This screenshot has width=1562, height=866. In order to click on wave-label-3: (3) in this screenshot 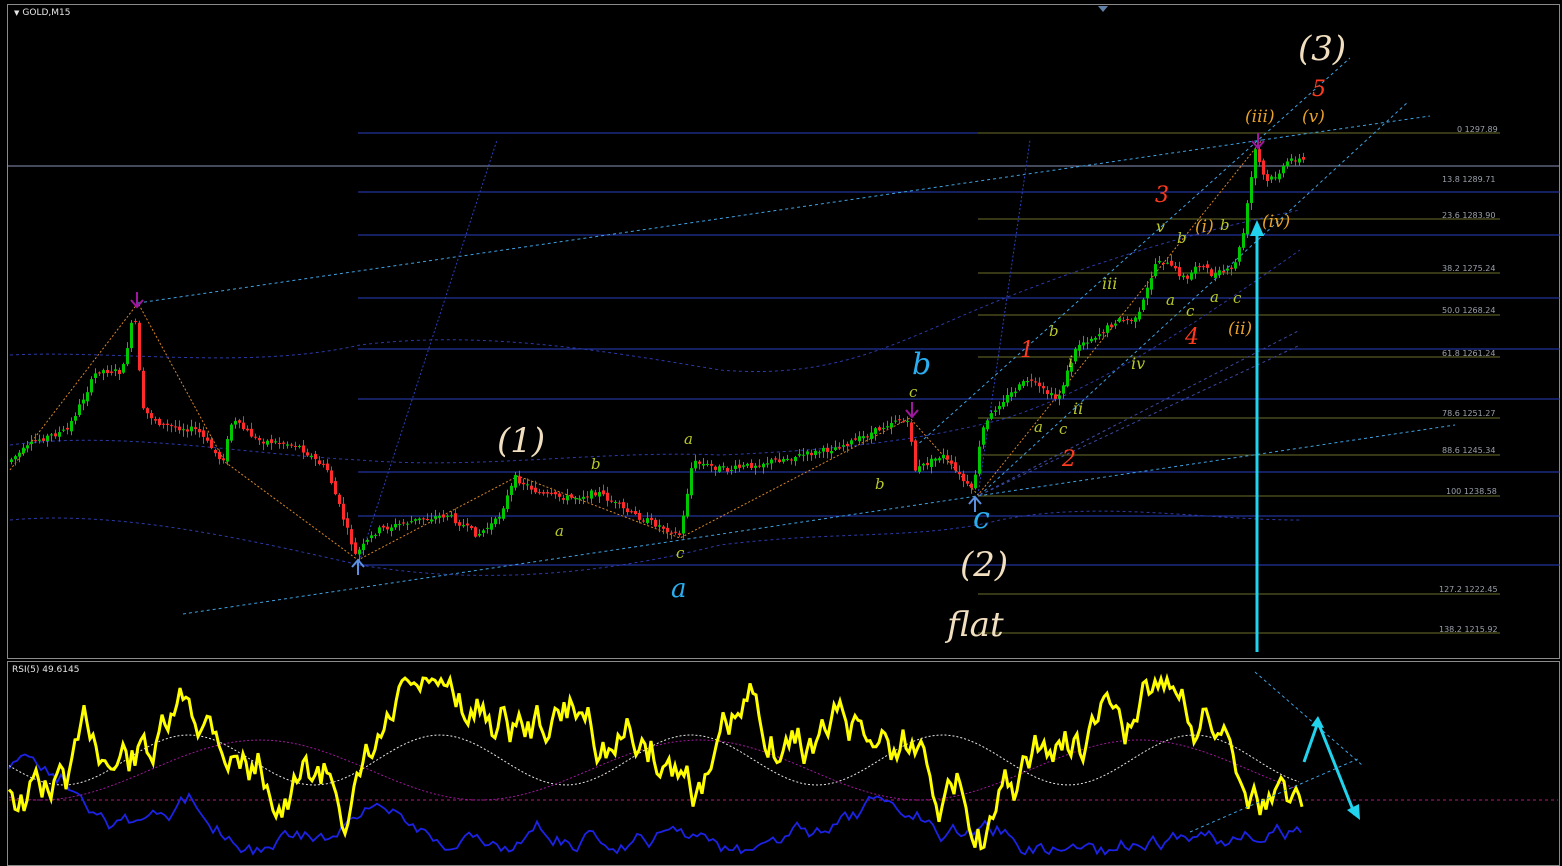, I will do `click(1322, 49)`.